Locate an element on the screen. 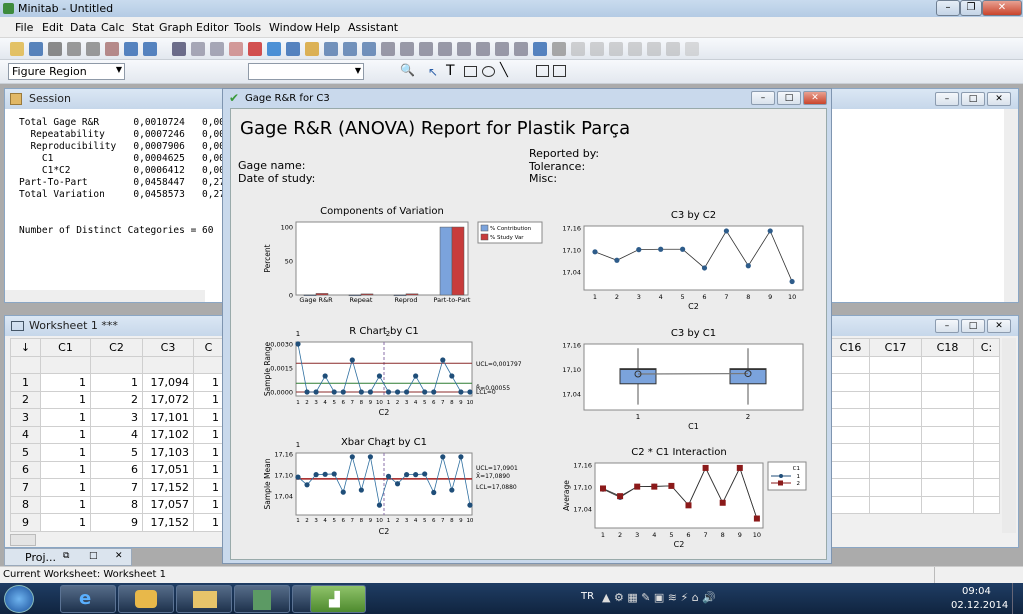 The height and width of the screenshot is (614, 1023). taskbar-explorer is located at coordinates (204, 599).